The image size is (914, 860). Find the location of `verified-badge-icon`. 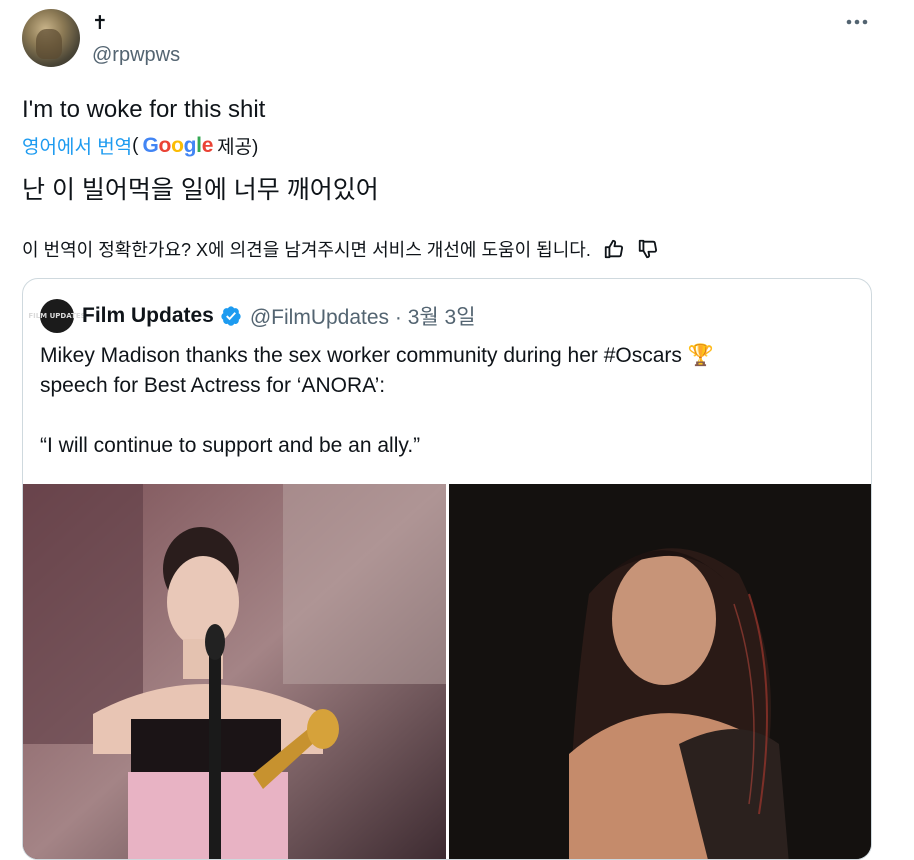

verified-badge-icon is located at coordinates (231, 316).